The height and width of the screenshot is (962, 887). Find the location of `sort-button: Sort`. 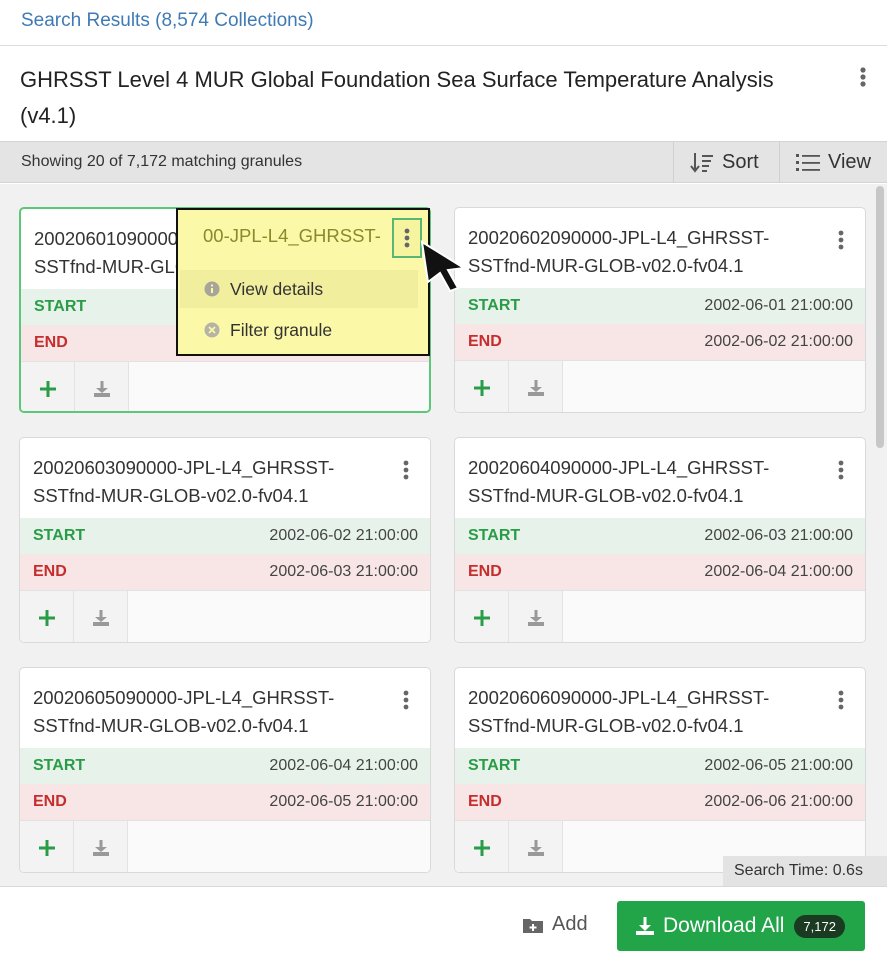

sort-button: Sort is located at coordinates (726, 162).